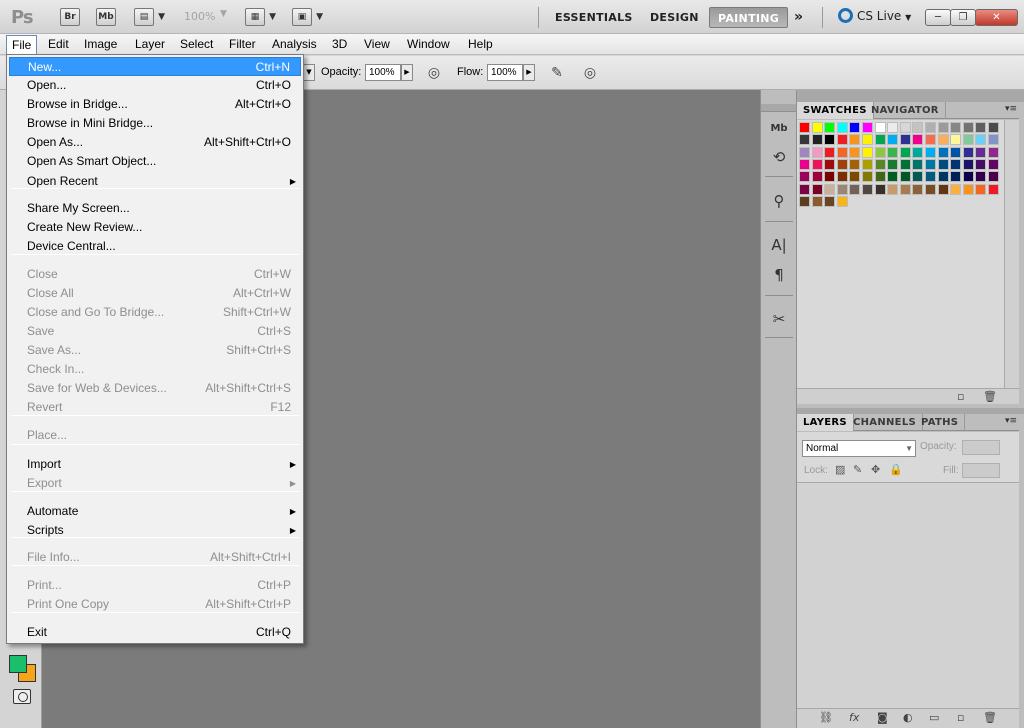 The image size is (1024, 728). Describe the element at coordinates (309, 72) in the screenshot. I see `mode-dropdown-arrow: ▼` at that location.